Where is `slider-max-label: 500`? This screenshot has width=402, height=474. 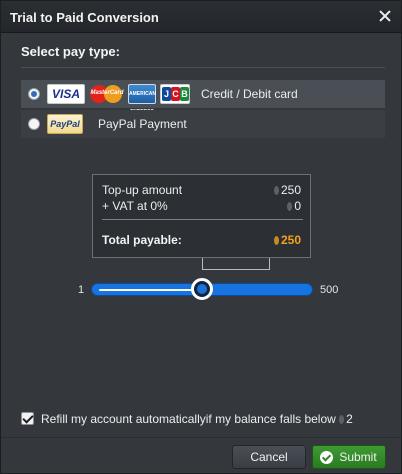
slider-max-label: 500 is located at coordinates (329, 290).